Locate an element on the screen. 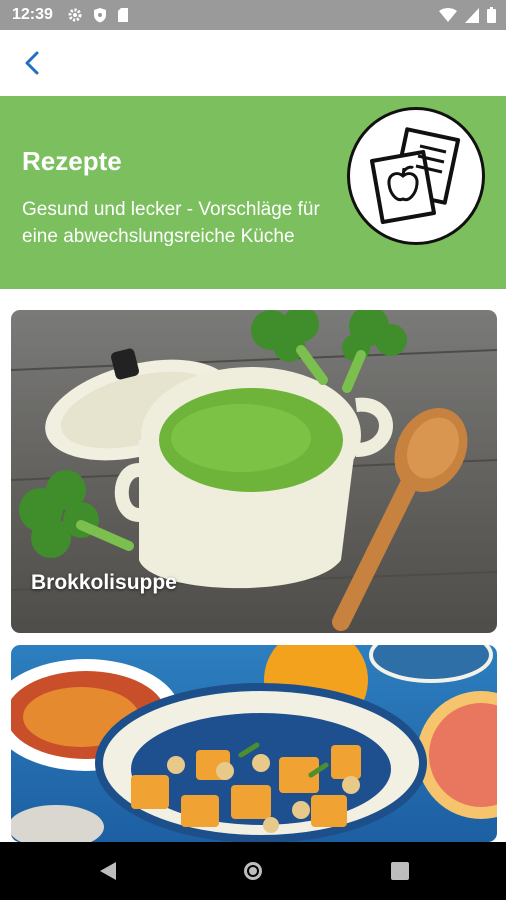 The height and width of the screenshot is (900, 506). status-time: 12:39 is located at coordinates (32, 14).